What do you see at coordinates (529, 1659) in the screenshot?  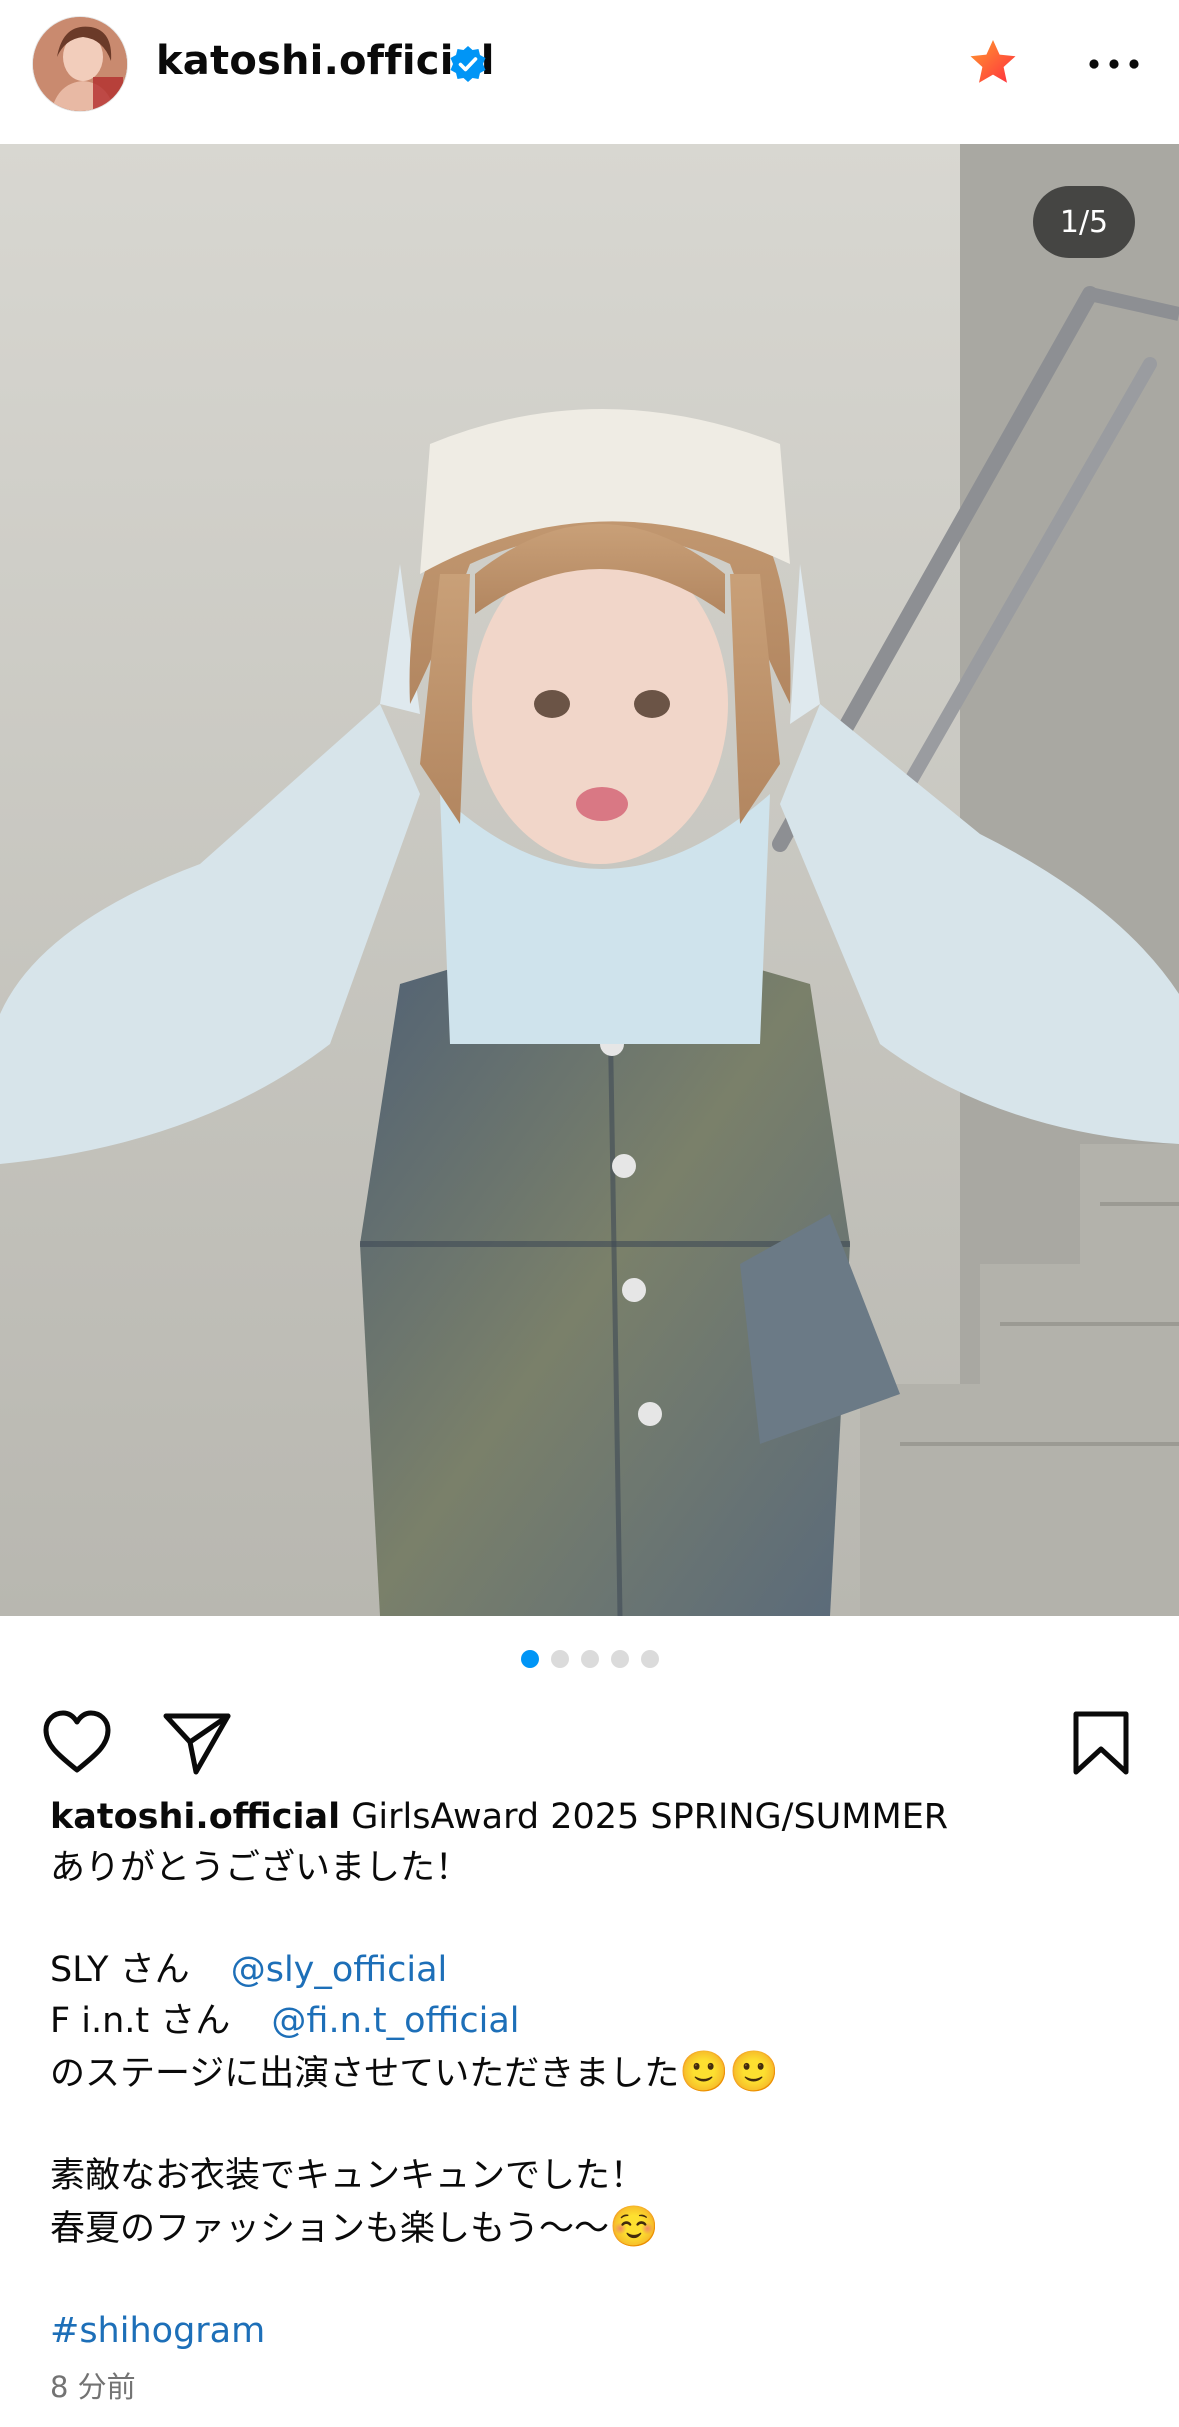 I see `carousel-dot-active` at bounding box center [529, 1659].